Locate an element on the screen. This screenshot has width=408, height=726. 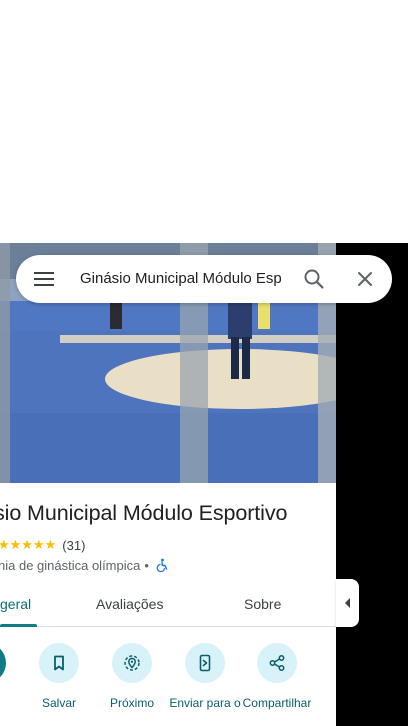
directions-button-circle is located at coordinates (3, 663).